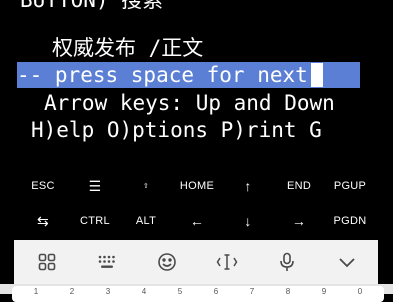 The height and width of the screenshot is (302, 393). What do you see at coordinates (47, 262) in the screenshot?
I see `apps-grid-icon` at bounding box center [47, 262].